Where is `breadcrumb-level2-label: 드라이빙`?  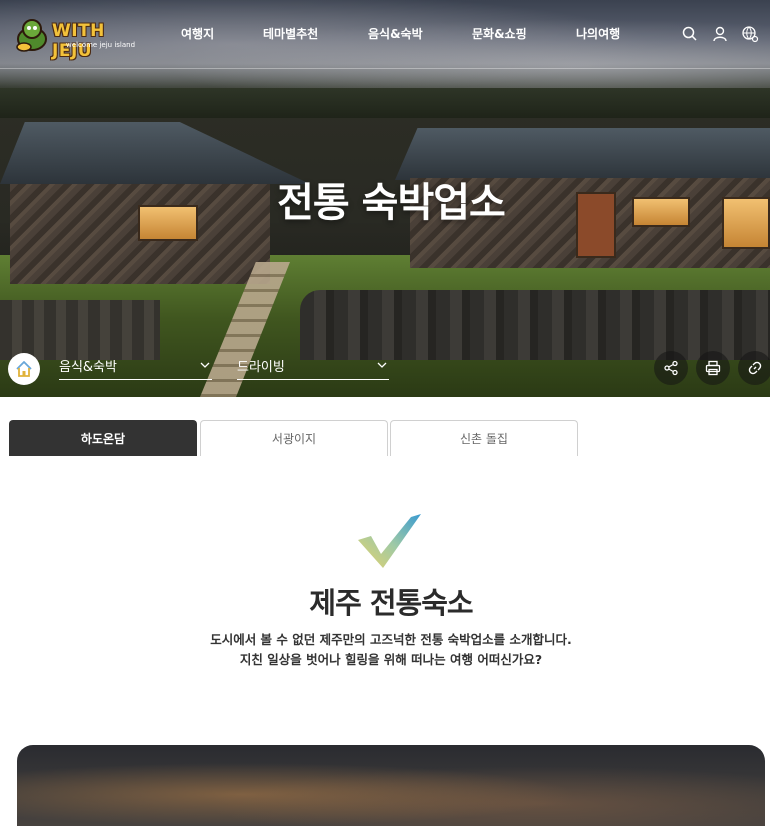
breadcrumb-level2-label: 드라이빙 is located at coordinates (261, 367).